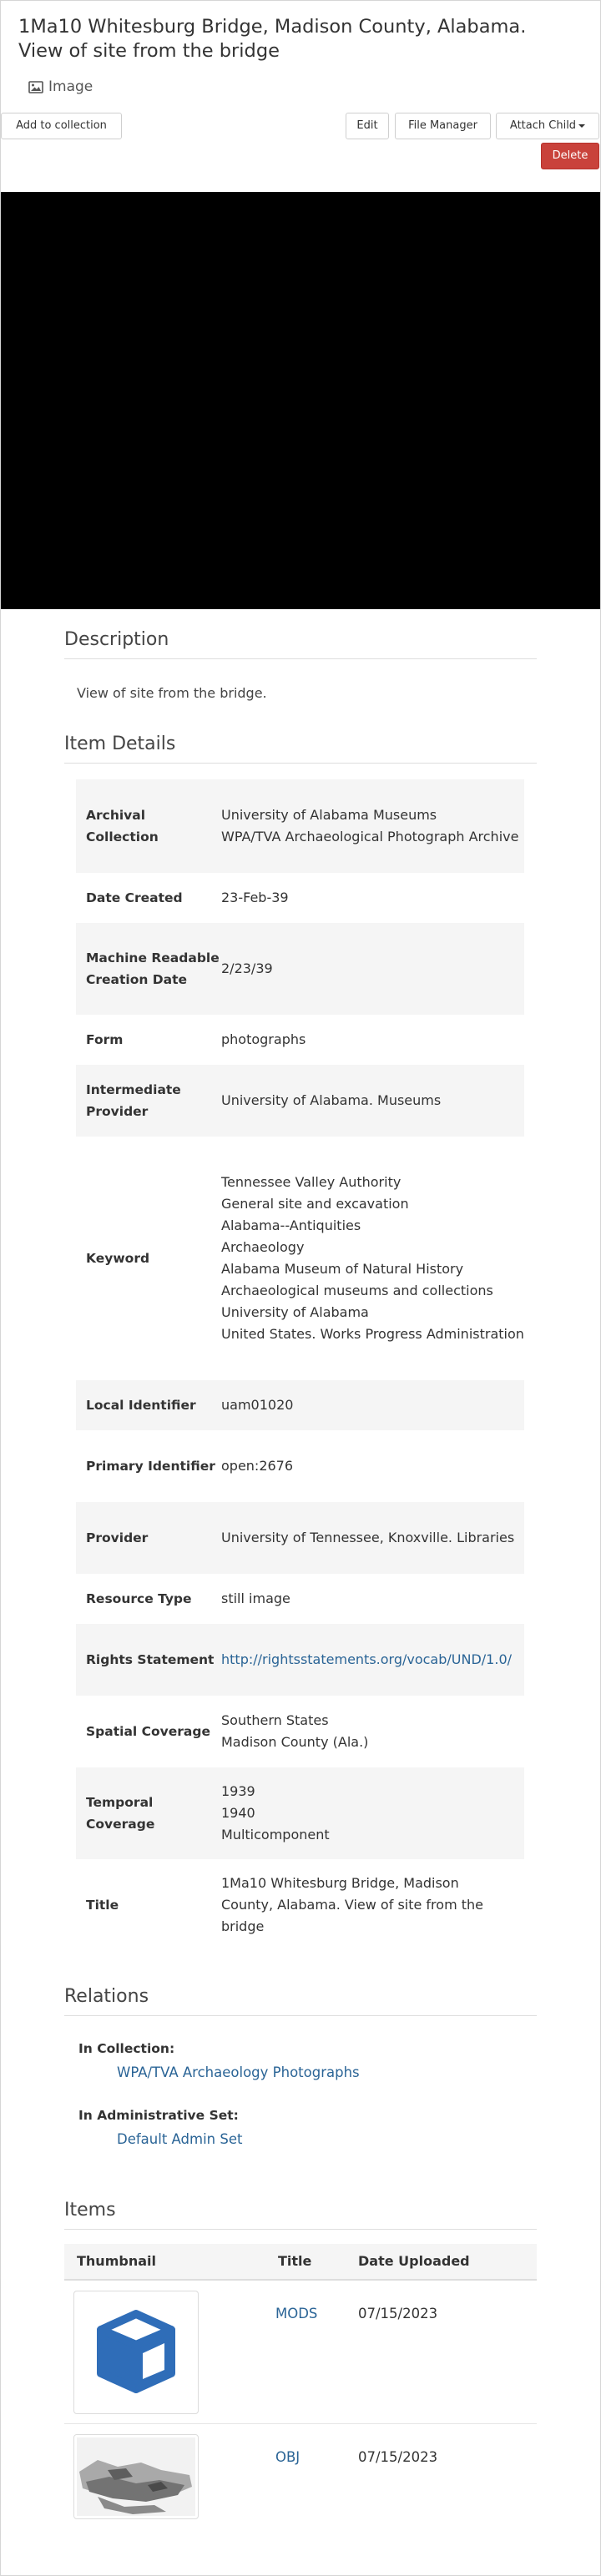  Describe the element at coordinates (127, 2048) in the screenshot. I see `in-collection-label: In Collection:` at that location.